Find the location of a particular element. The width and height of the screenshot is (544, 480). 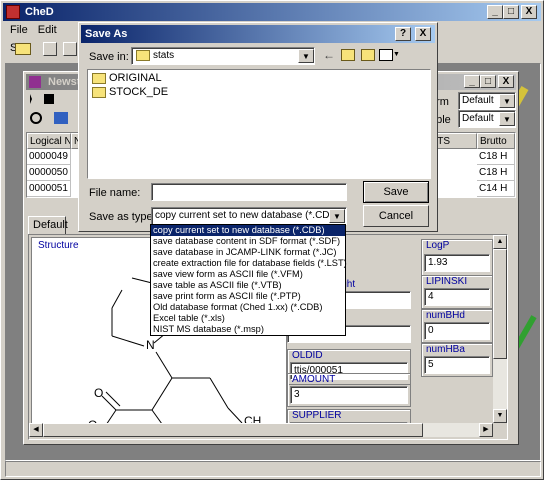

file-name-label: File name: is located at coordinates (115, 193).